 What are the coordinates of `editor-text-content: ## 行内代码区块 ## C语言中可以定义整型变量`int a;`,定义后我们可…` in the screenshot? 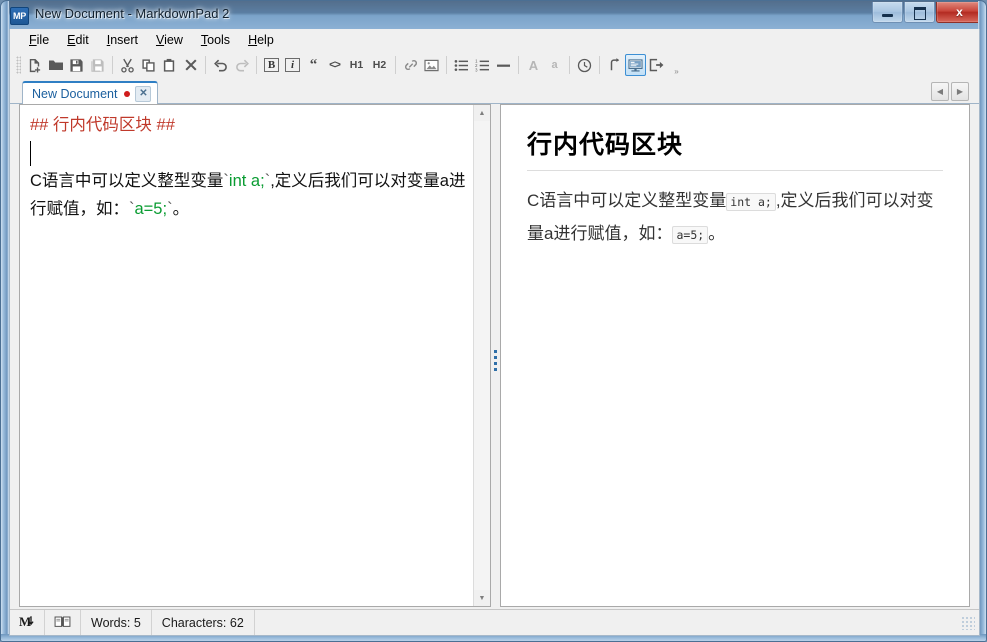 It's located at (250, 167).